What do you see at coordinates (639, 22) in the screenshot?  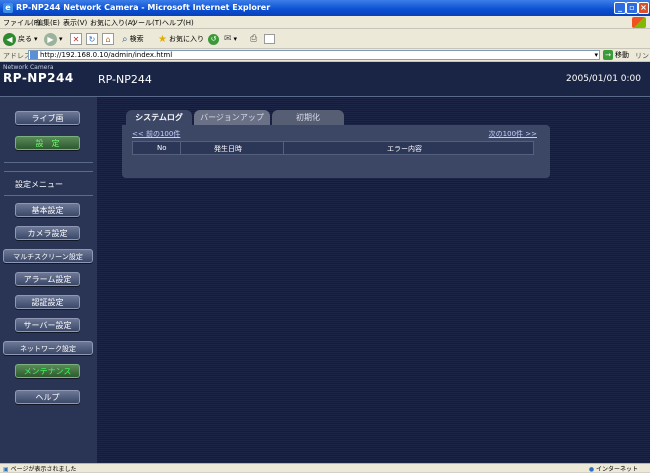 I see `windows-logo-icon` at bounding box center [639, 22].